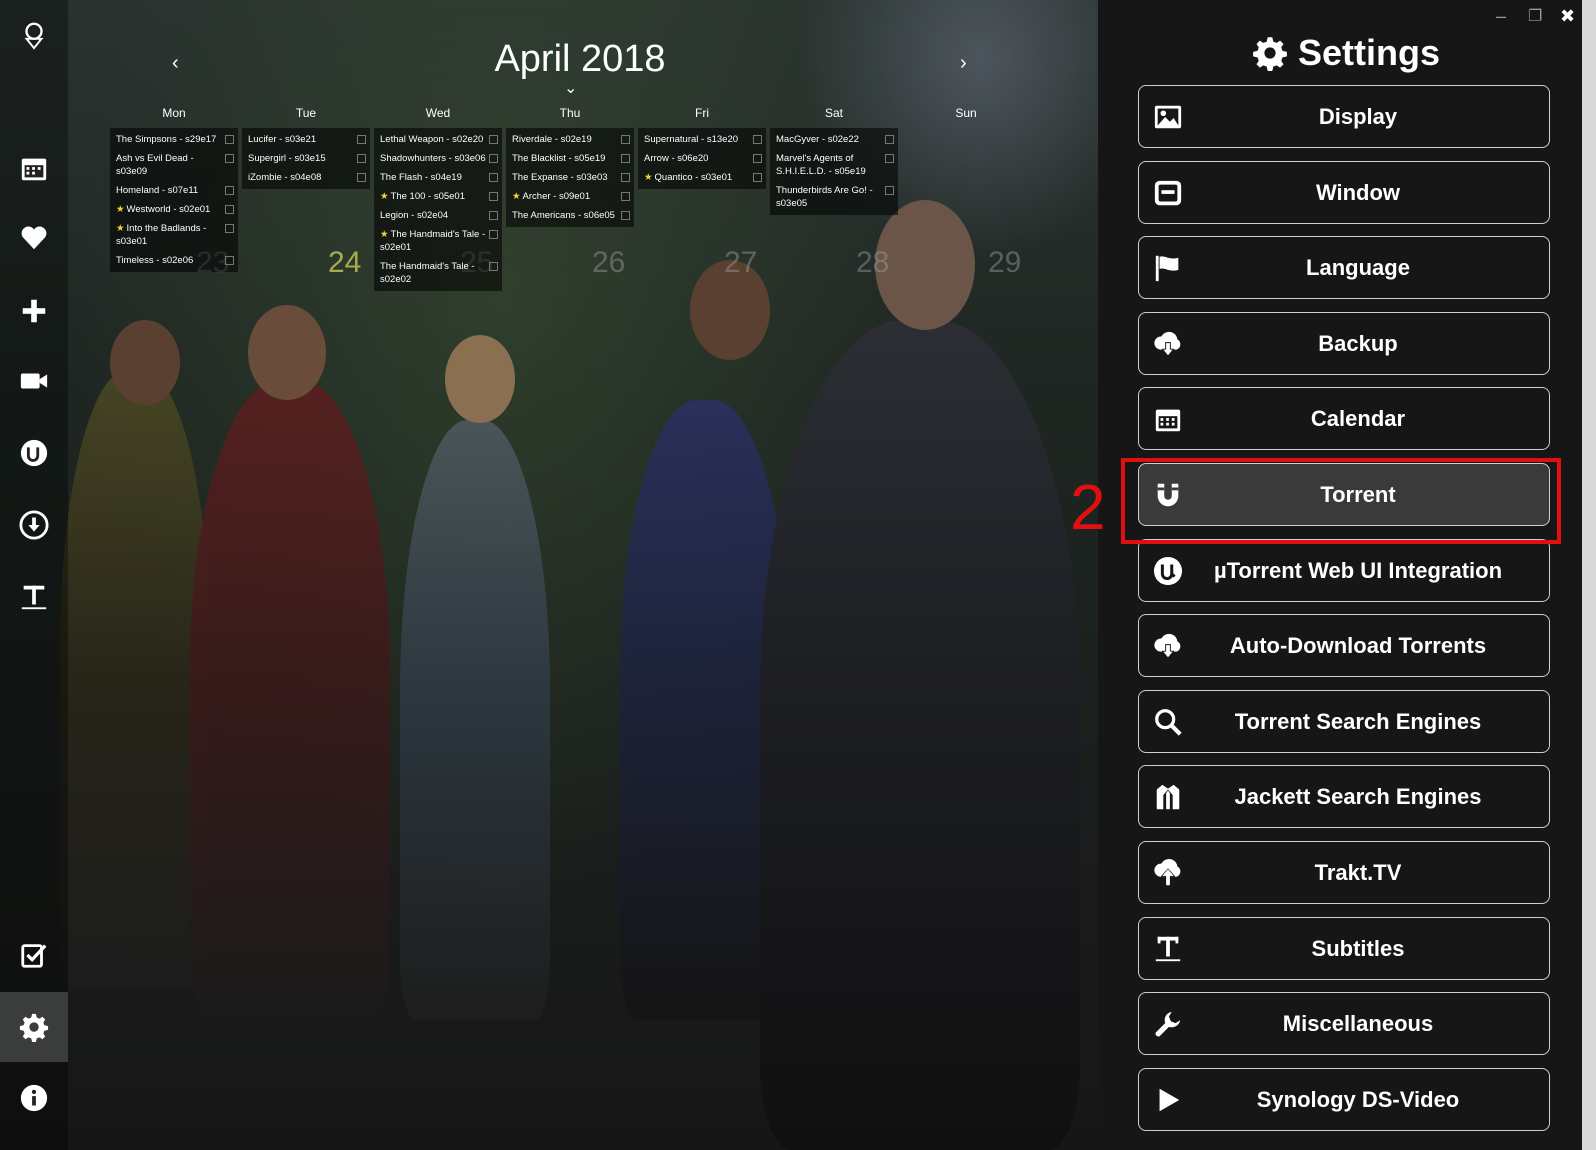 This screenshot has height=1150, width=1596. I want to click on episode-title: Homeland - s07e11, so click(157, 190).